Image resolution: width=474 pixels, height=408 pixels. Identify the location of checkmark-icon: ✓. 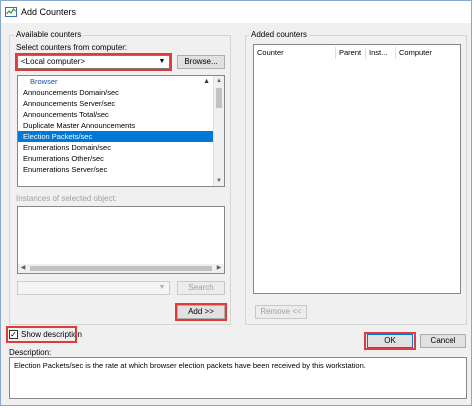
(13, 334).